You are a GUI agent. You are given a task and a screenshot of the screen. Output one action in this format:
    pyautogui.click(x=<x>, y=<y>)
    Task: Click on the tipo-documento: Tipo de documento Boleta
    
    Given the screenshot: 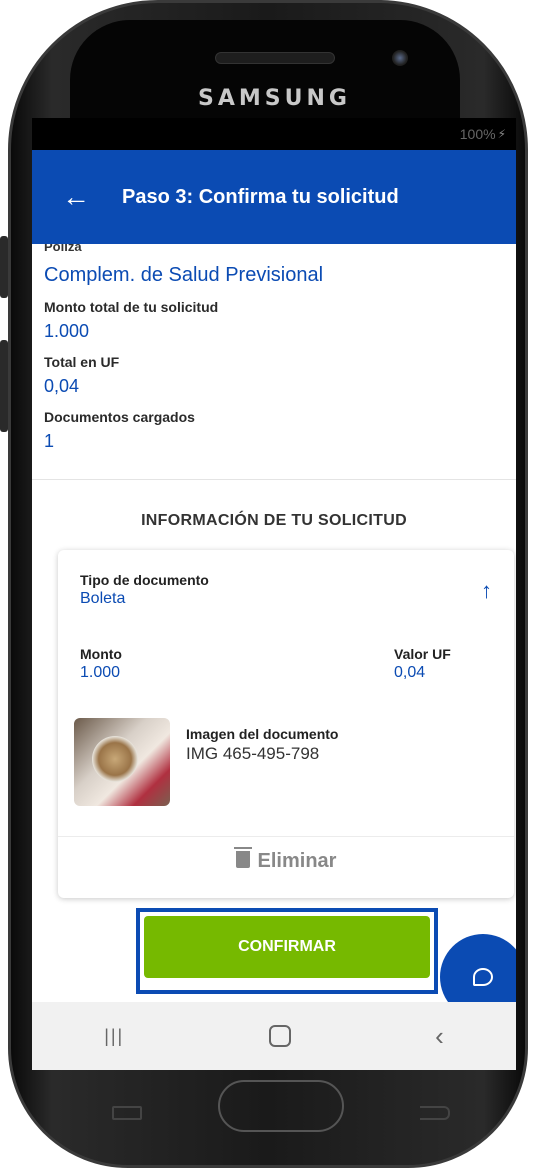 What is the action you would take?
    pyautogui.click(x=144, y=590)
    